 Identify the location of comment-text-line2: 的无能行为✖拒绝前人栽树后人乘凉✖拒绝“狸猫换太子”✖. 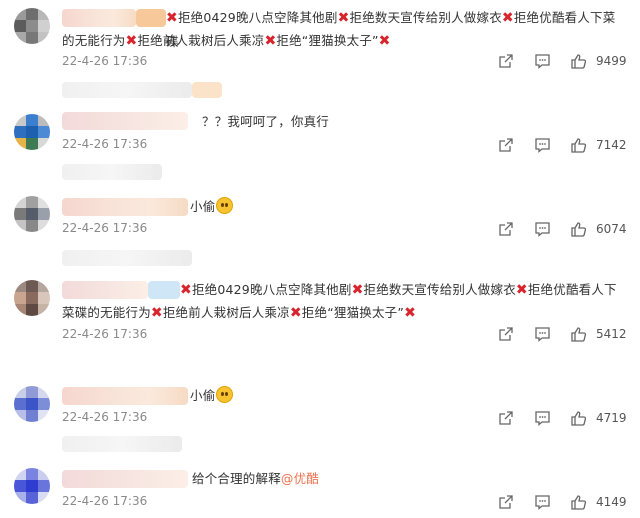
(342, 41).